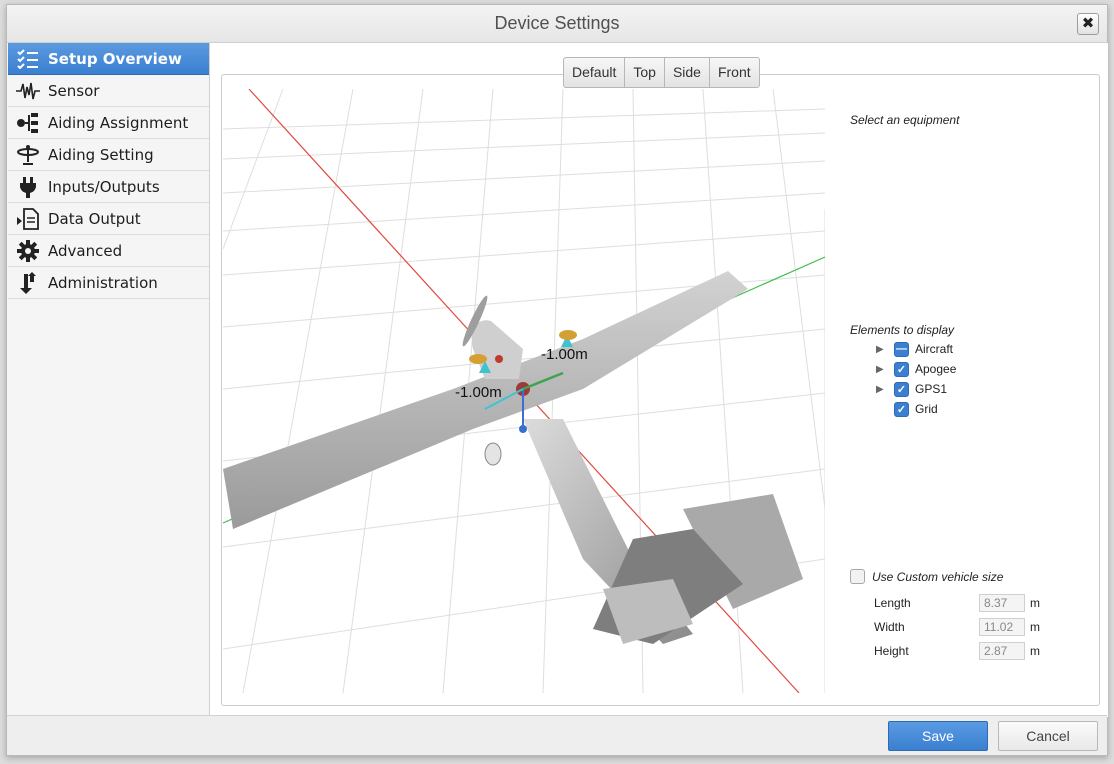 The width and height of the screenshot is (1114, 764). Describe the element at coordinates (902, 330) in the screenshot. I see `elements-label: Elements to display` at that location.